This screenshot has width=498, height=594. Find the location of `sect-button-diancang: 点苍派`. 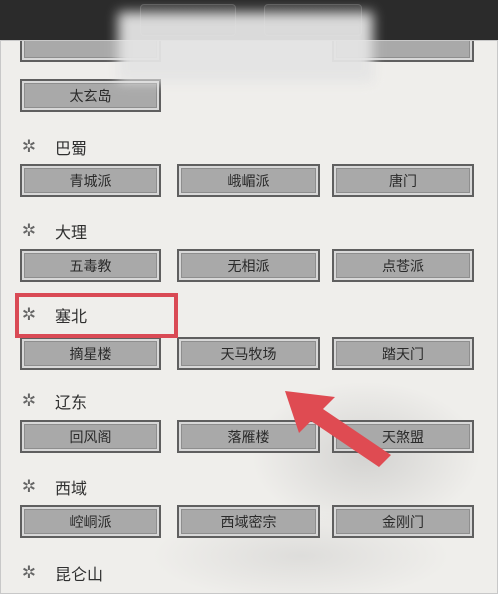

sect-button-diancang: 点苍派 is located at coordinates (403, 265).